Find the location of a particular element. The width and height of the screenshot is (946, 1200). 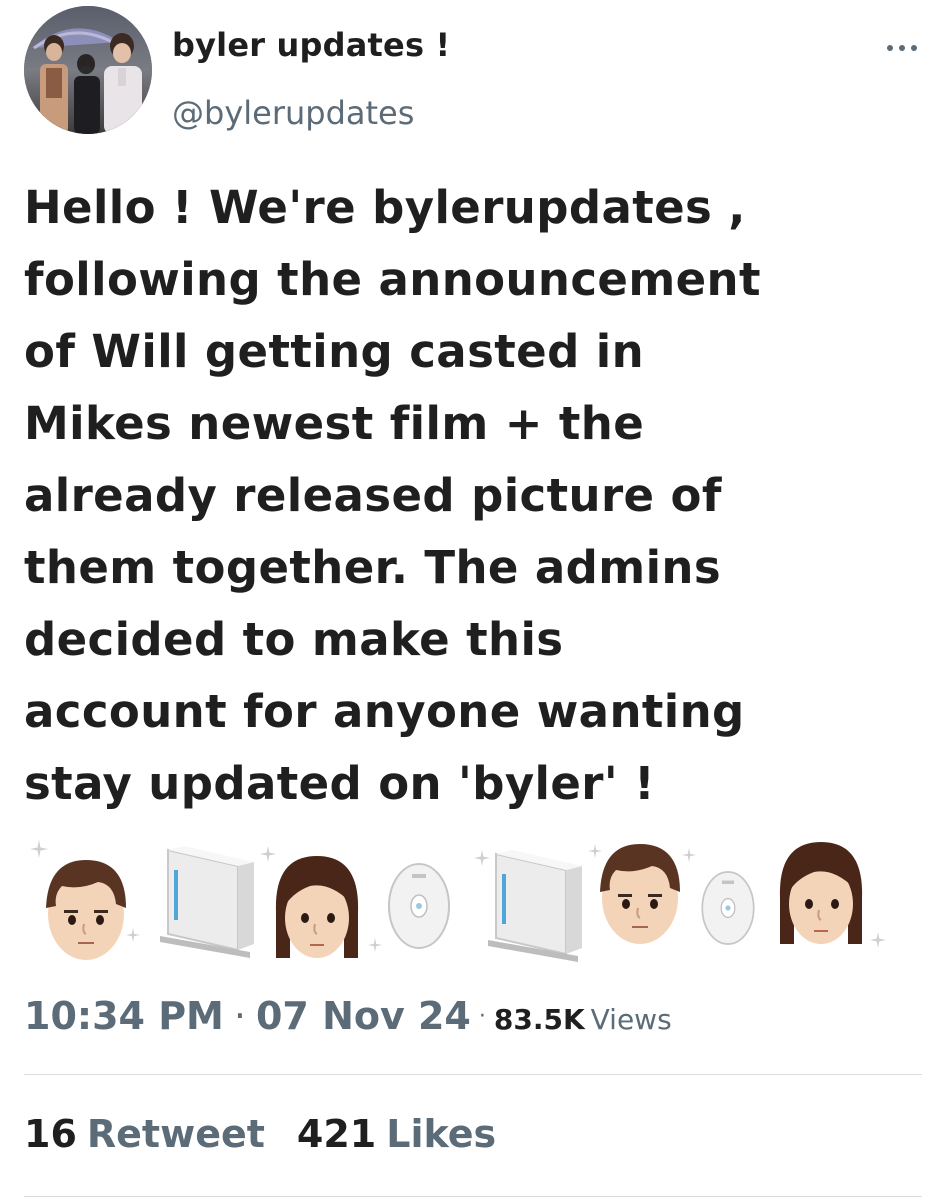

tweet-header: byler updates ! @bylerupdates is located at coordinates (473, 71).